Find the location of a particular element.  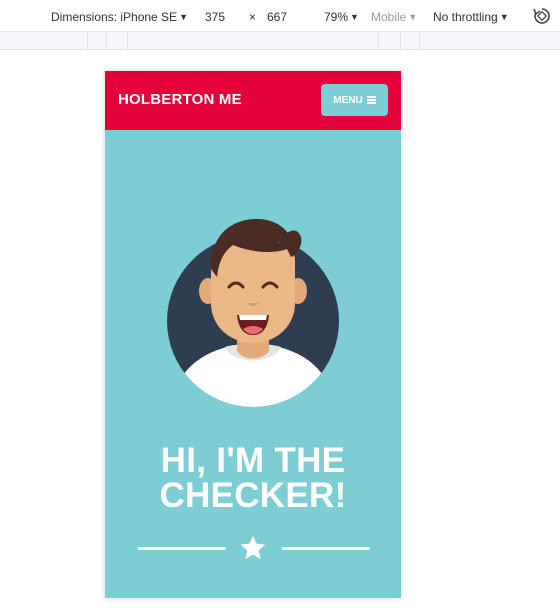

hero-title: HI, I'M THE CHECKER! is located at coordinates (253, 478).